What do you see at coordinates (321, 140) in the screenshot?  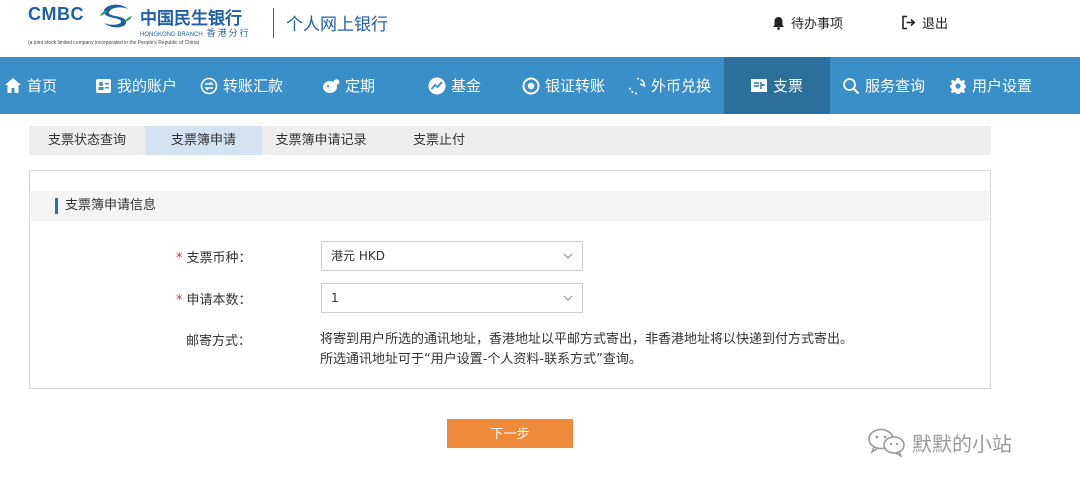 I see `tab-chequebook-apply-records: 支票簿申请记录` at bounding box center [321, 140].